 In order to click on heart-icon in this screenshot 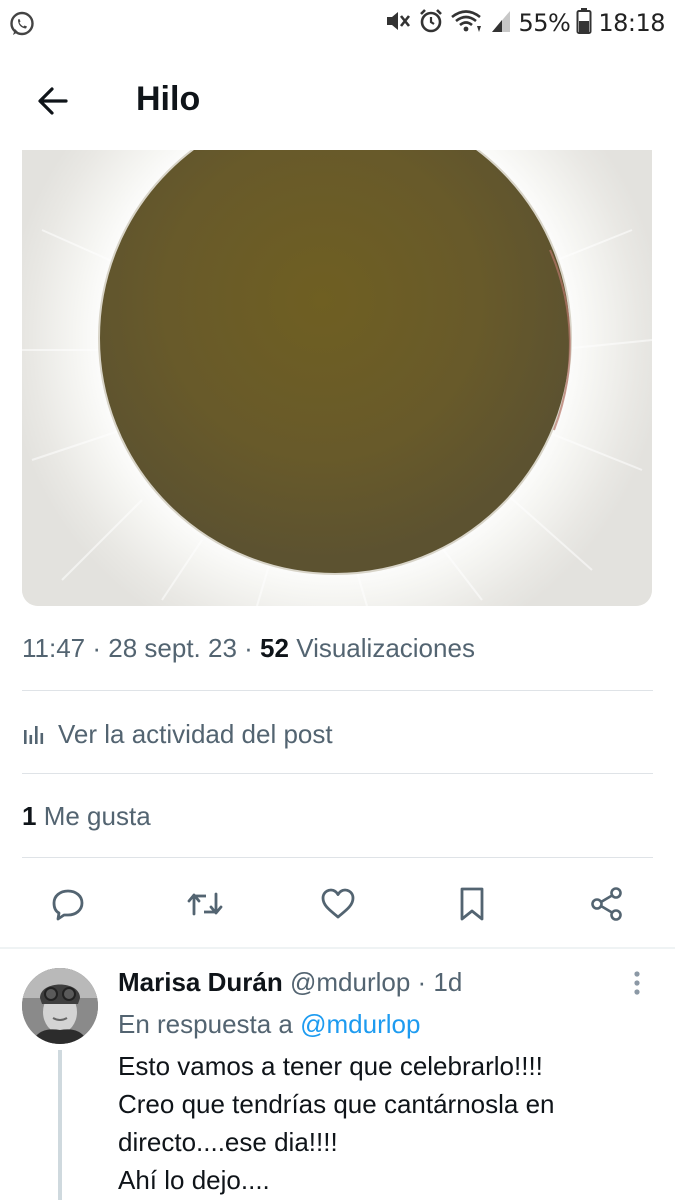, I will do `click(338, 903)`.